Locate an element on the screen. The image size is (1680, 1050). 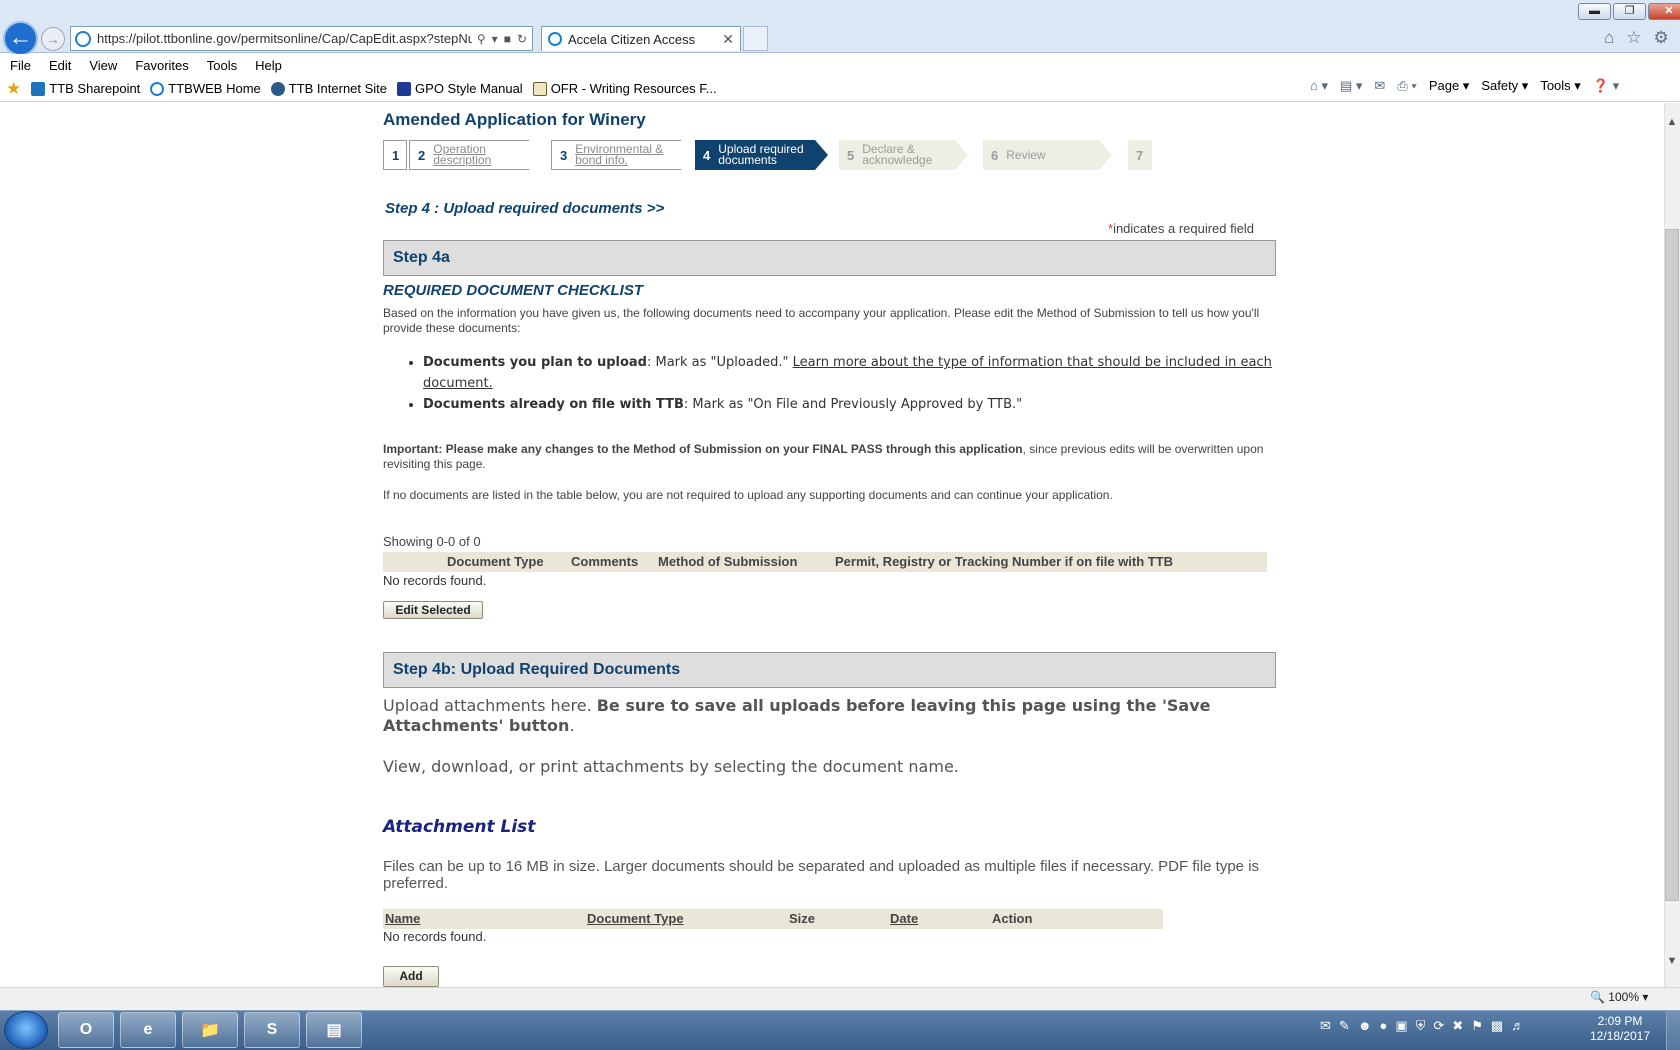
file-explorer-taskbar-icon: 📁 is located at coordinates (210, 1030).